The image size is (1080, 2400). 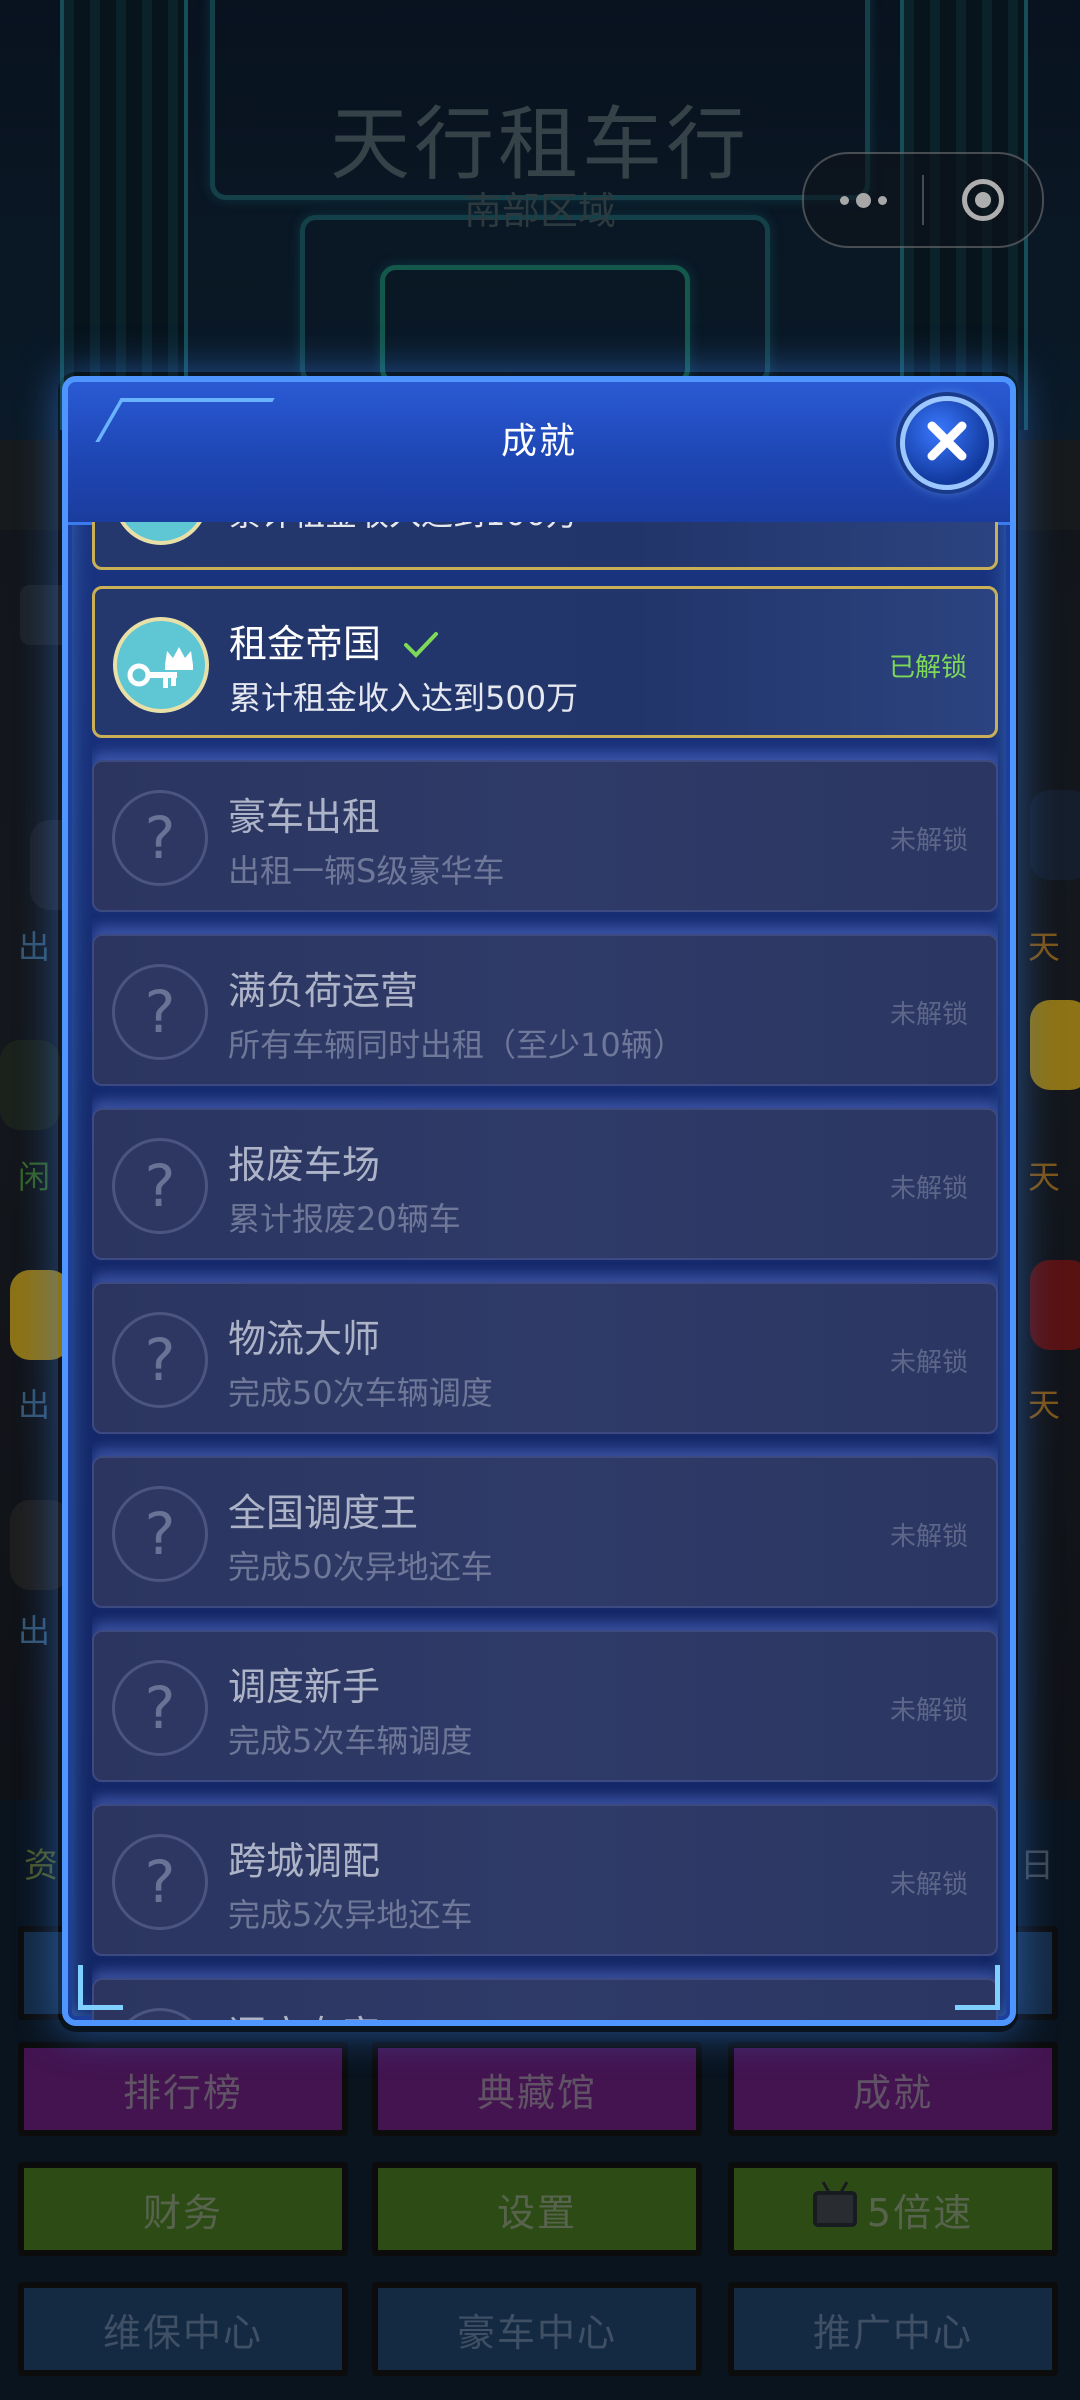 I want to click on achievement-title: 租金帝国, so click(x=334, y=641).